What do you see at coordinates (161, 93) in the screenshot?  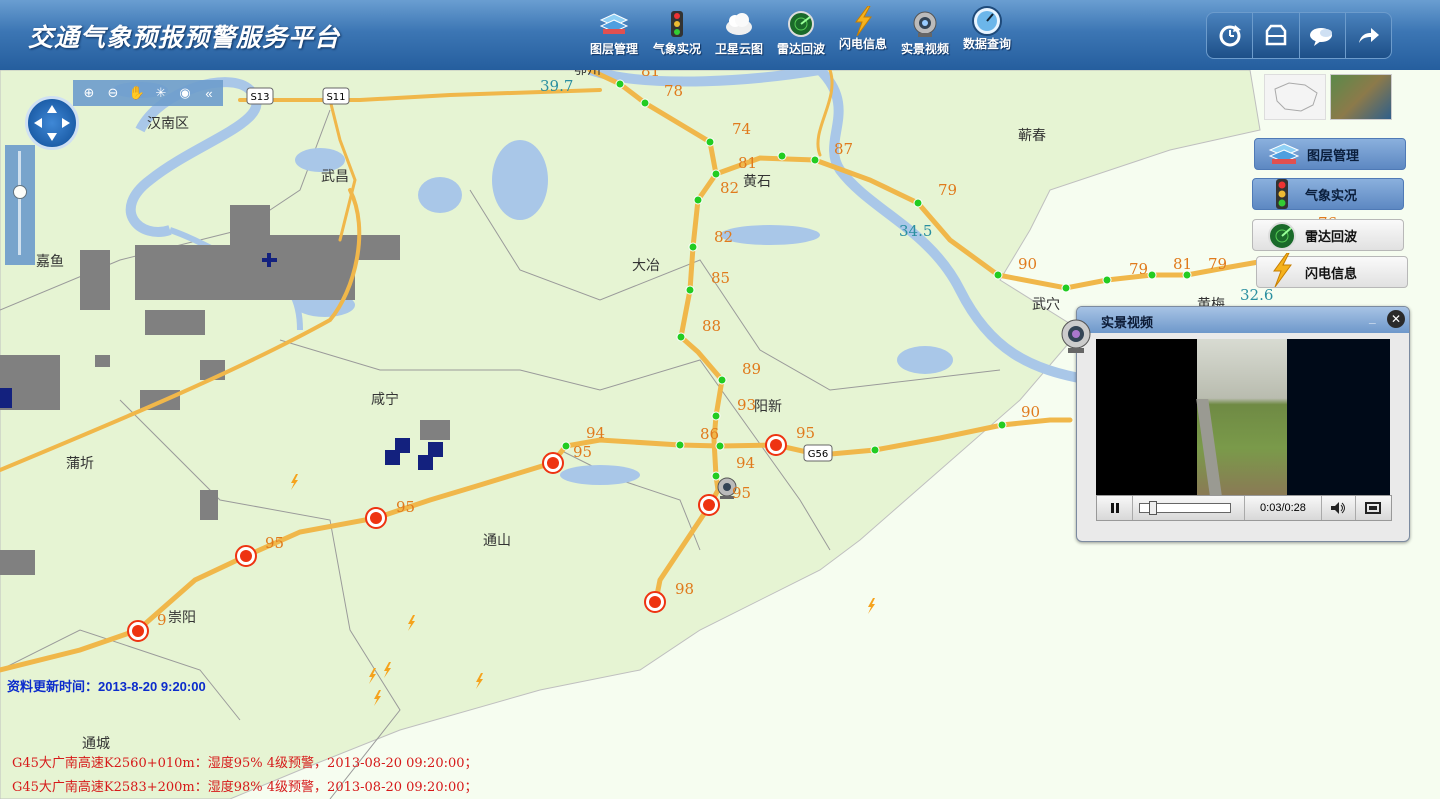 I see `full-extent-icon: ✳` at bounding box center [161, 93].